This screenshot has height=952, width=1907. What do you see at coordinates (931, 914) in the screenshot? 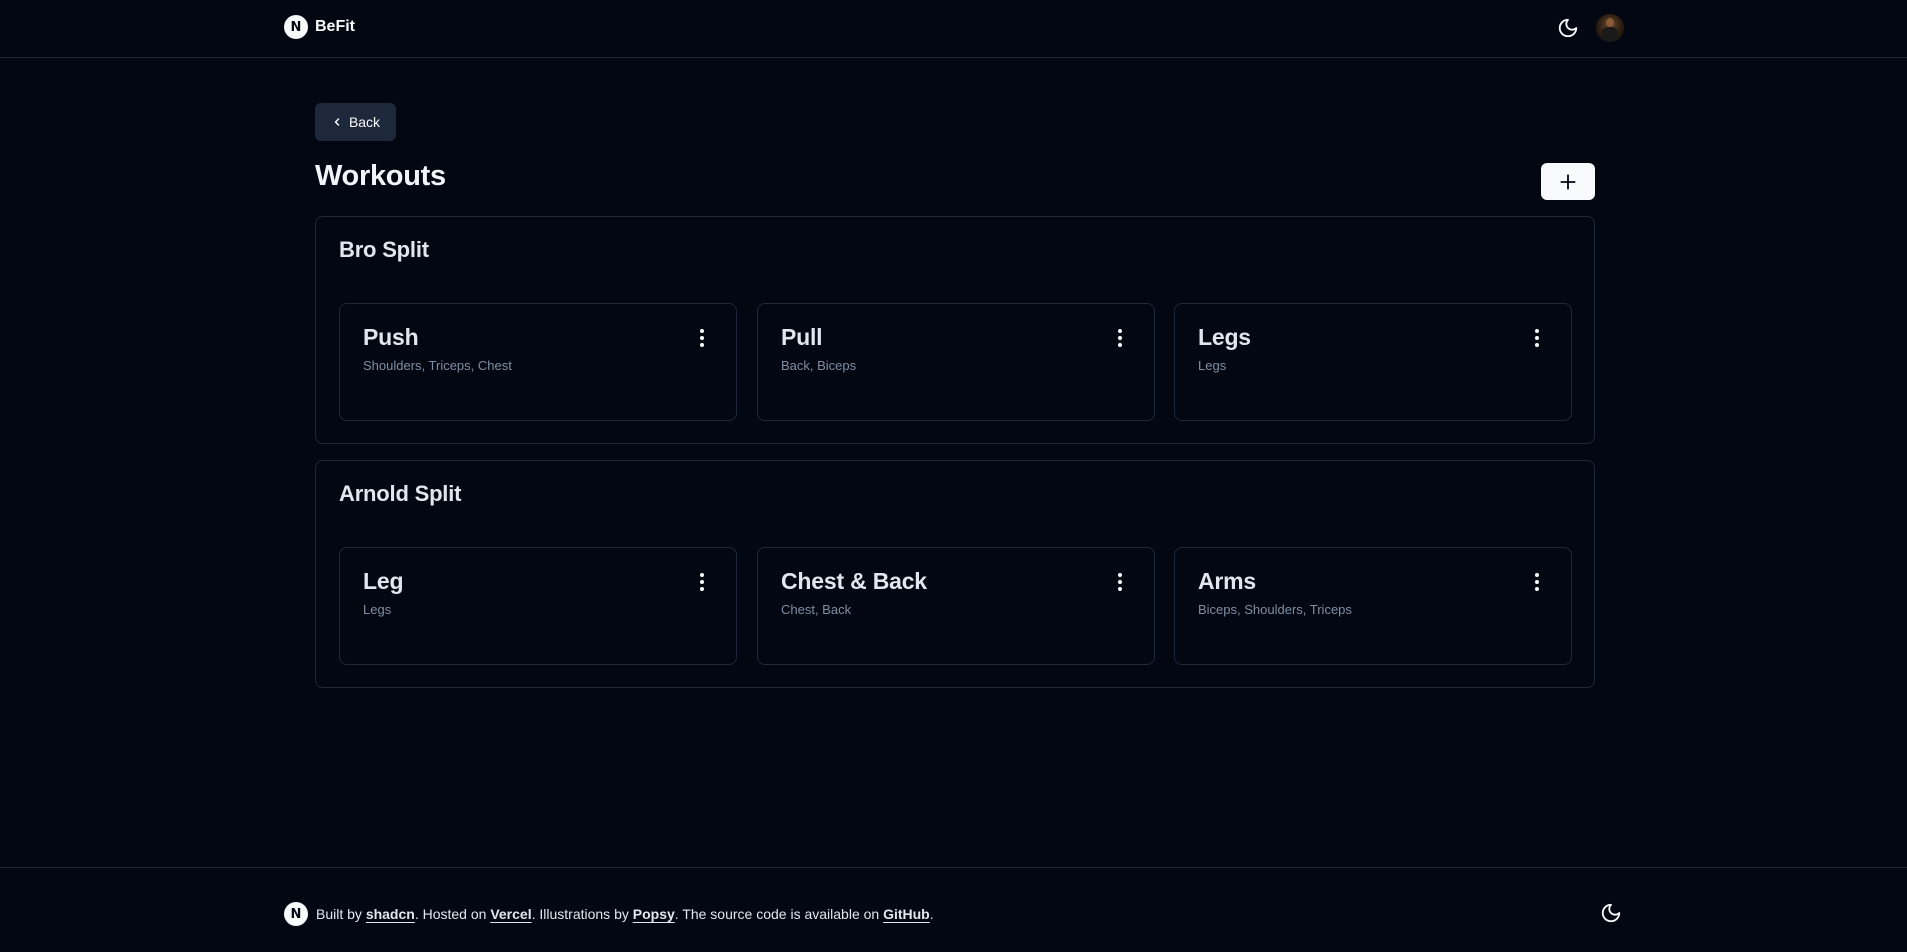
I see `footer-text-end: .` at bounding box center [931, 914].